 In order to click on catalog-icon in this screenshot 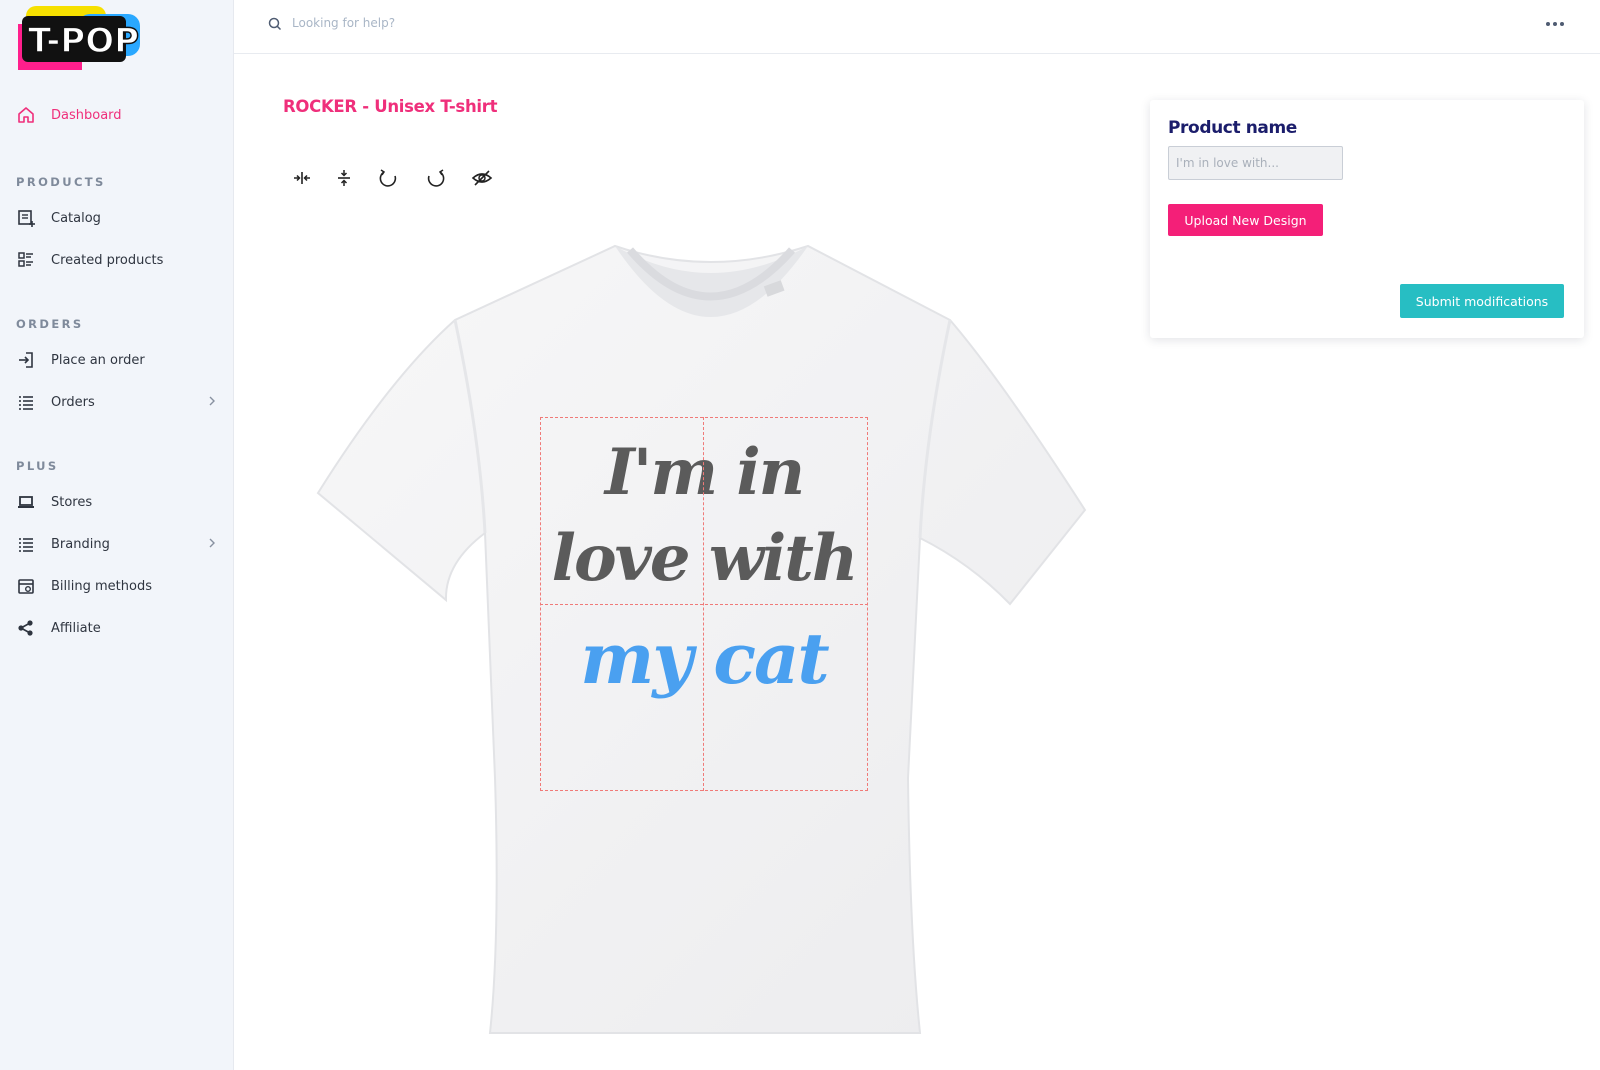, I will do `click(26, 218)`.